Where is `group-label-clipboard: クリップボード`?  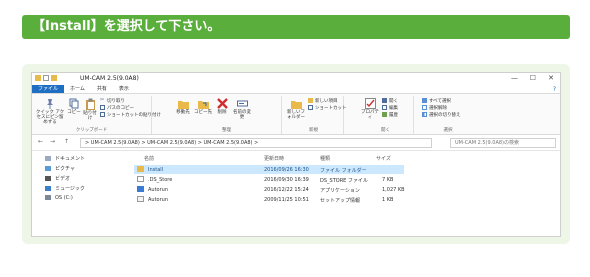
group-label-clipboard: クリップボード is located at coordinates (91, 130).